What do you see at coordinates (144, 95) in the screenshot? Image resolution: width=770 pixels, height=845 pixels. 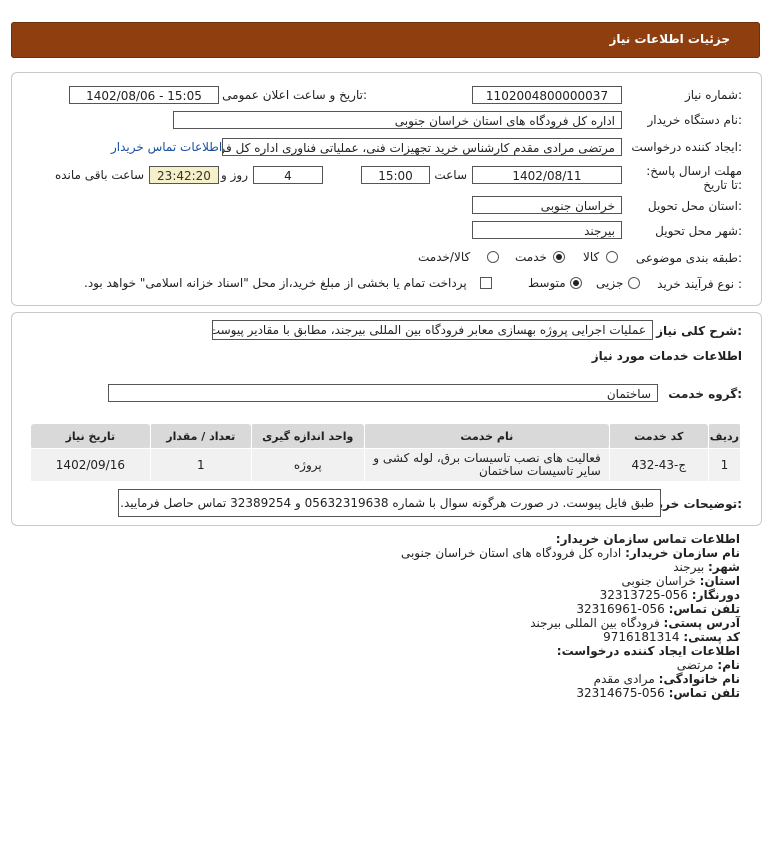 I see `announce-datetime-field: 1402/08/06 - 15:05` at bounding box center [144, 95].